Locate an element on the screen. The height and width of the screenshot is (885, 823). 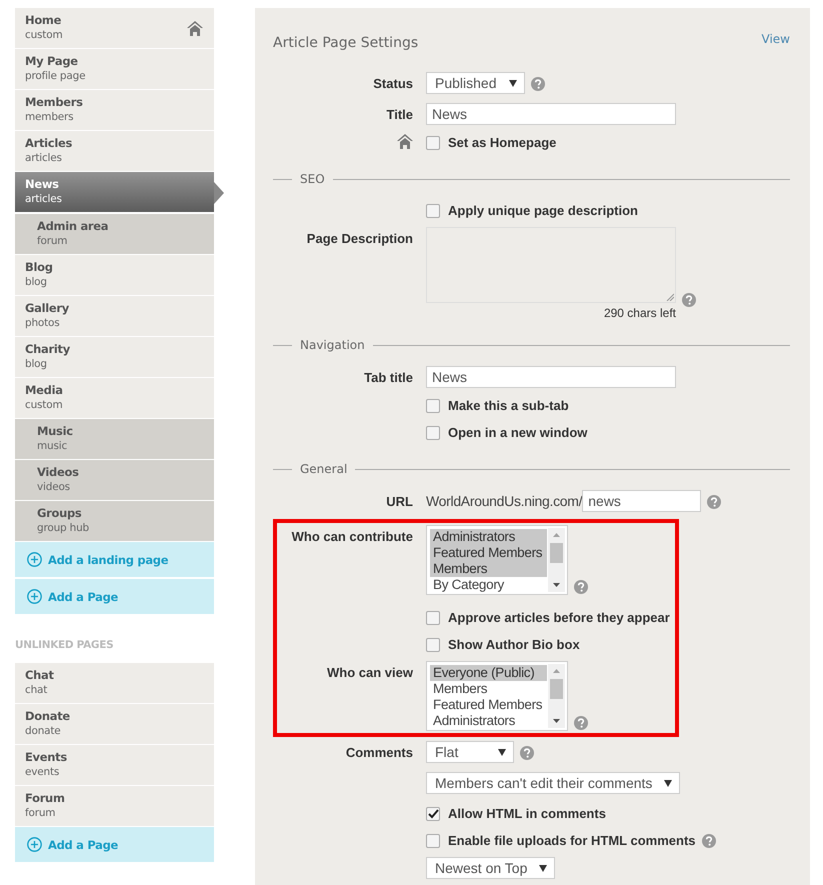
sidebar-item: Videos videos is located at coordinates (114, 480).